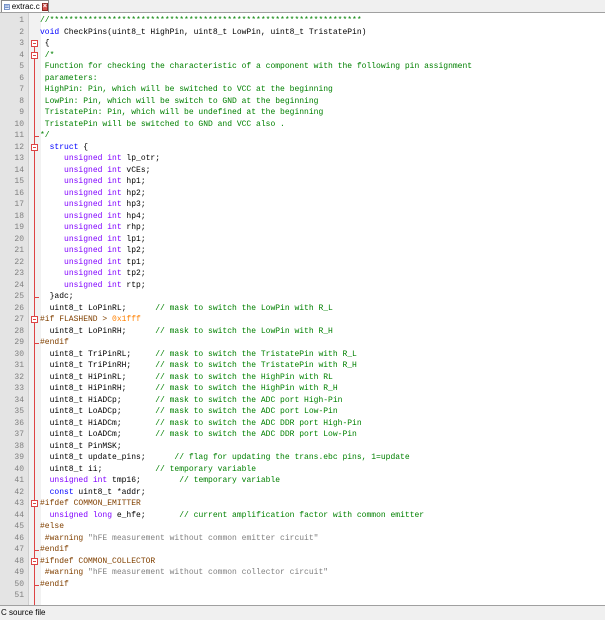 This screenshot has height=620, width=605. I want to click on code-token: hp1;, so click(133, 181).